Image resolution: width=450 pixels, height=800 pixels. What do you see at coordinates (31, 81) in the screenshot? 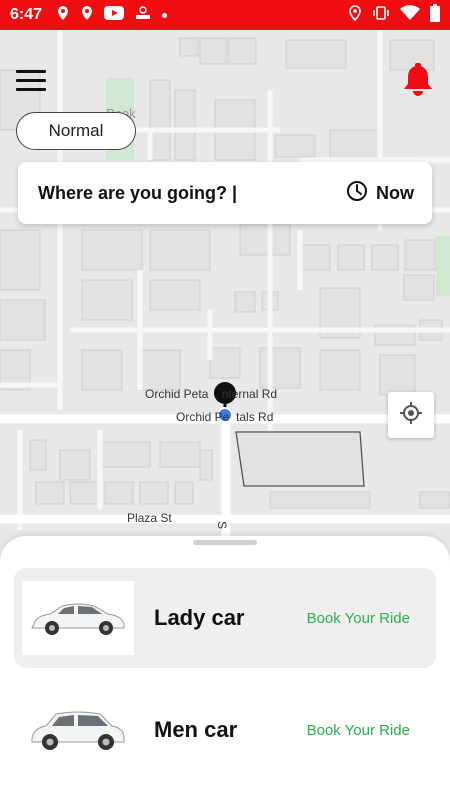
I see `hamburger-menu-icon` at bounding box center [31, 81].